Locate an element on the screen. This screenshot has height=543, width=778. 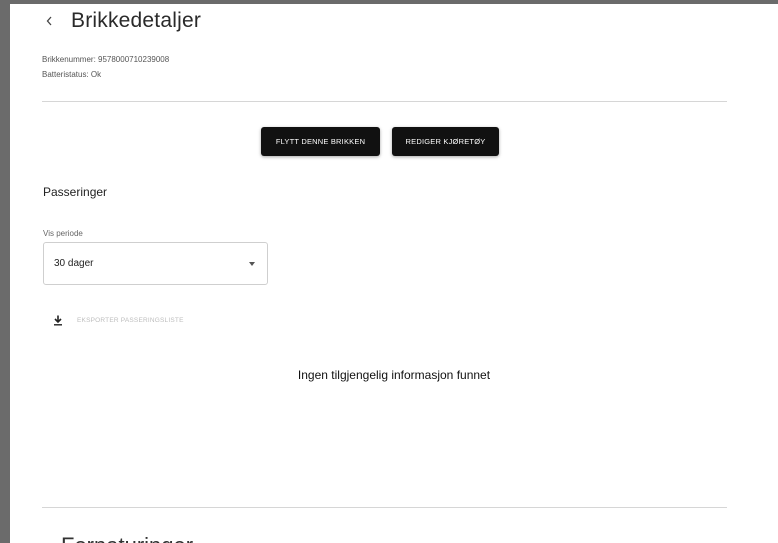
chevron-left-icon is located at coordinates (49, 21).